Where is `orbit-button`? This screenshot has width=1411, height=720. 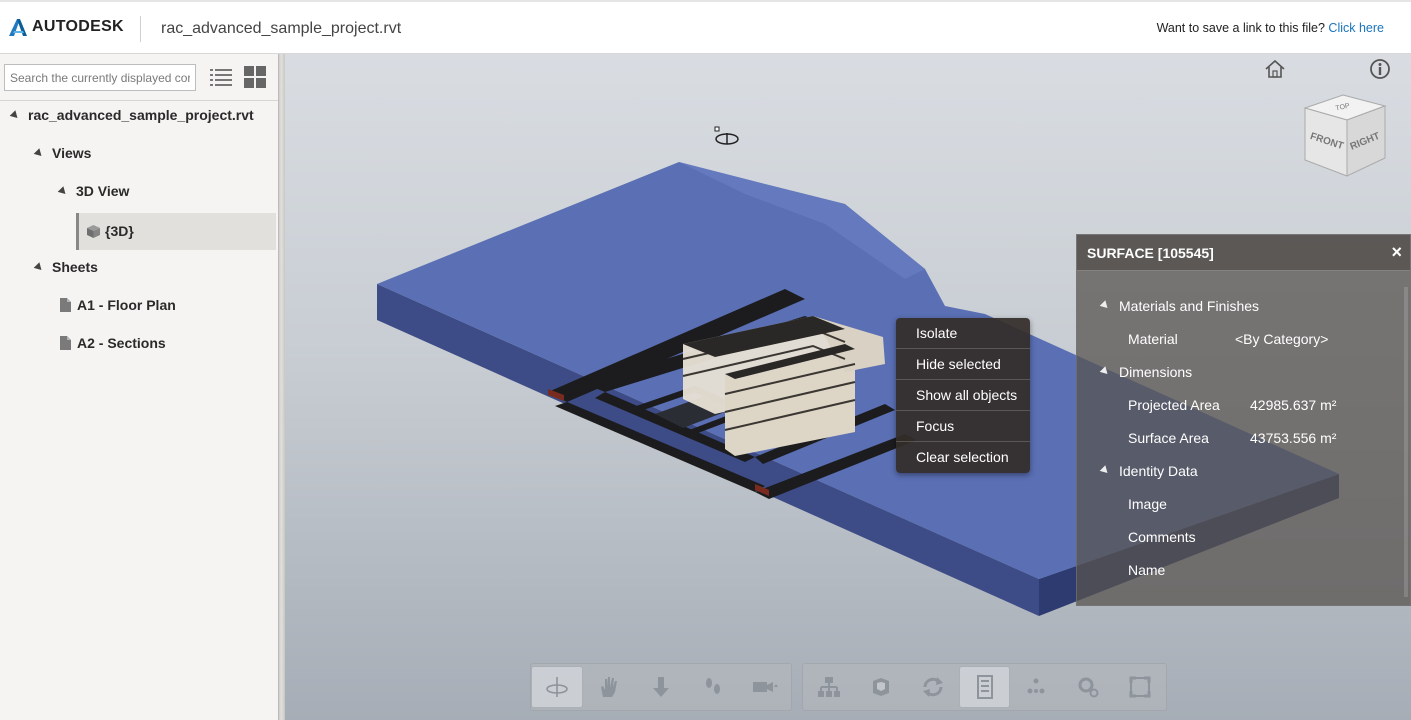
orbit-button is located at coordinates (557, 687).